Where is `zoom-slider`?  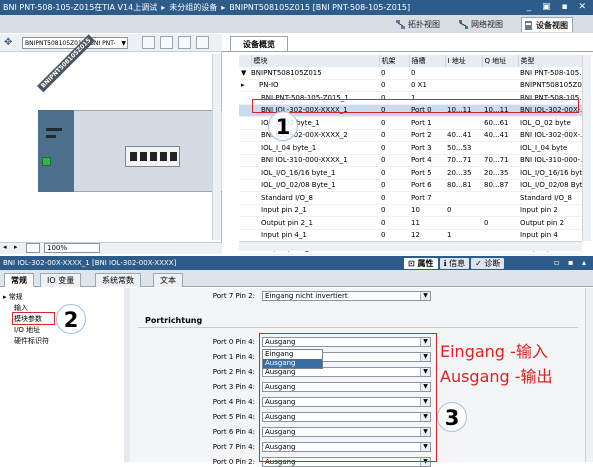
zoom-slider is located at coordinates (33, 248).